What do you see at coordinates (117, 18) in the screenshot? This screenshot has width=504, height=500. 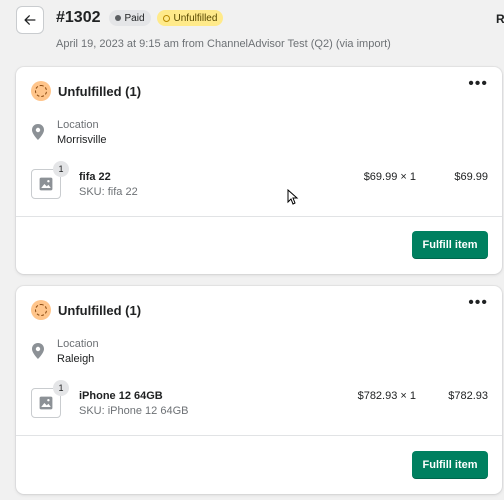 I see `paid-dot-icon` at bounding box center [117, 18].